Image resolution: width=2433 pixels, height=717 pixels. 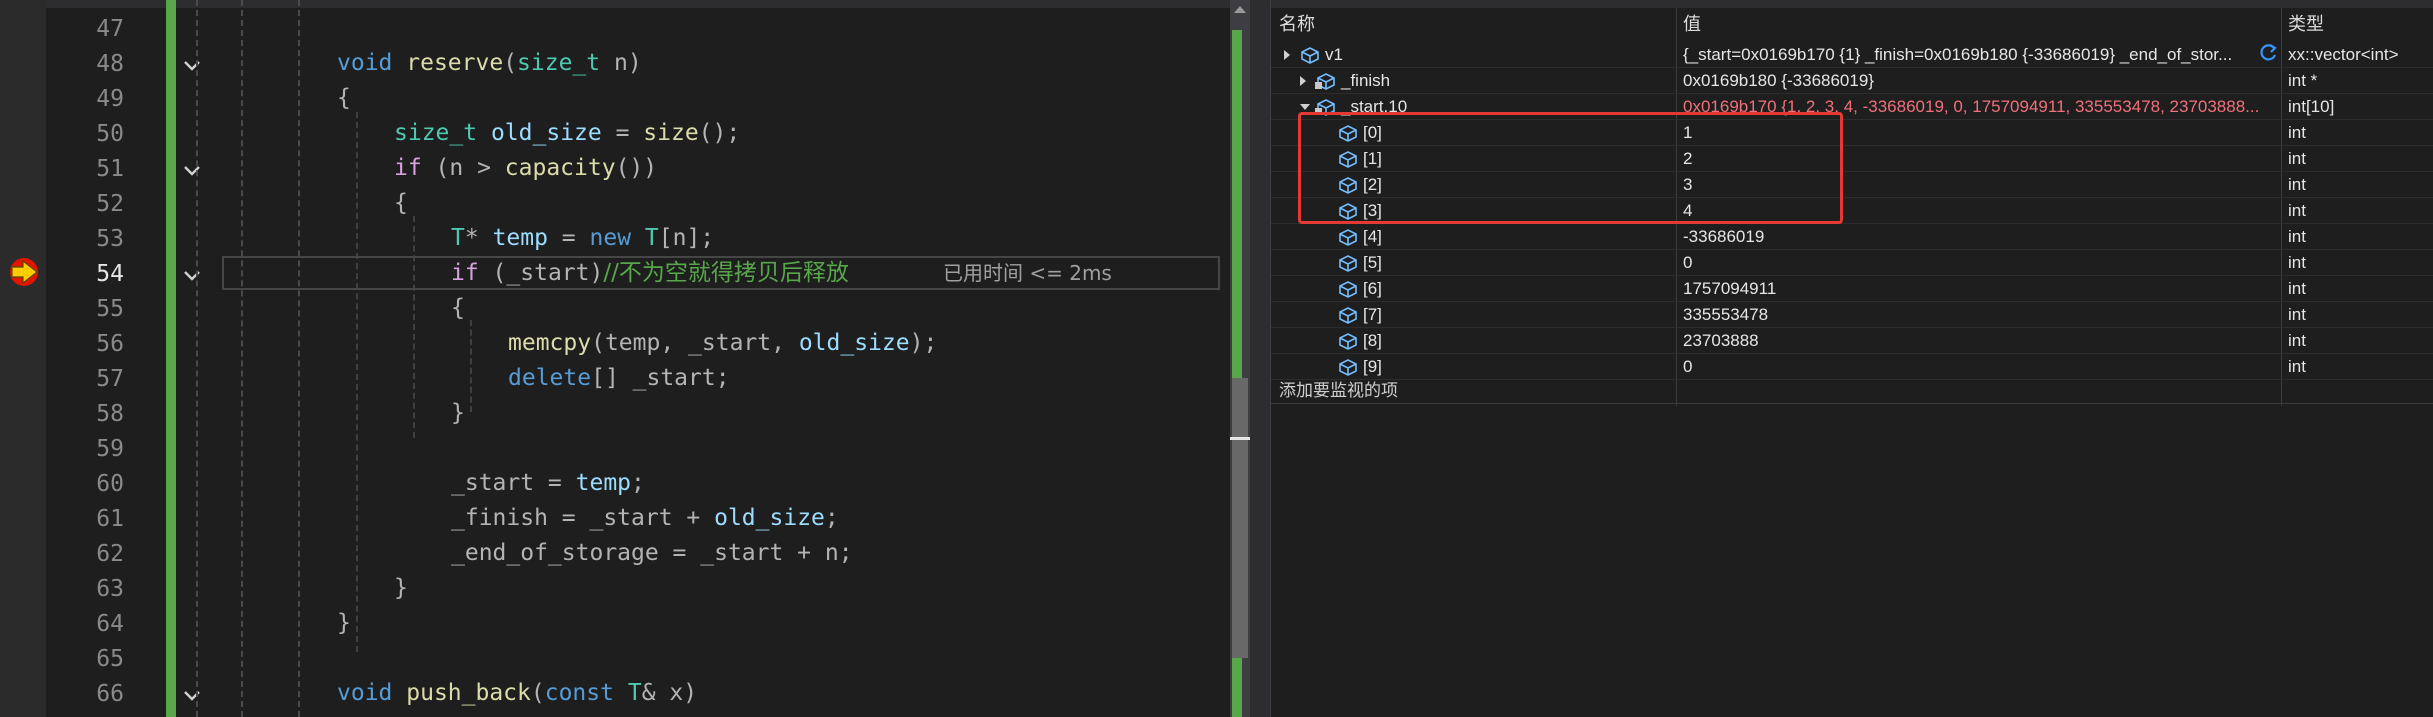 What do you see at coordinates (1027, 273) in the screenshot?
I see `perf-tip-elapsed-time: 已用时间 <= 2ms` at bounding box center [1027, 273].